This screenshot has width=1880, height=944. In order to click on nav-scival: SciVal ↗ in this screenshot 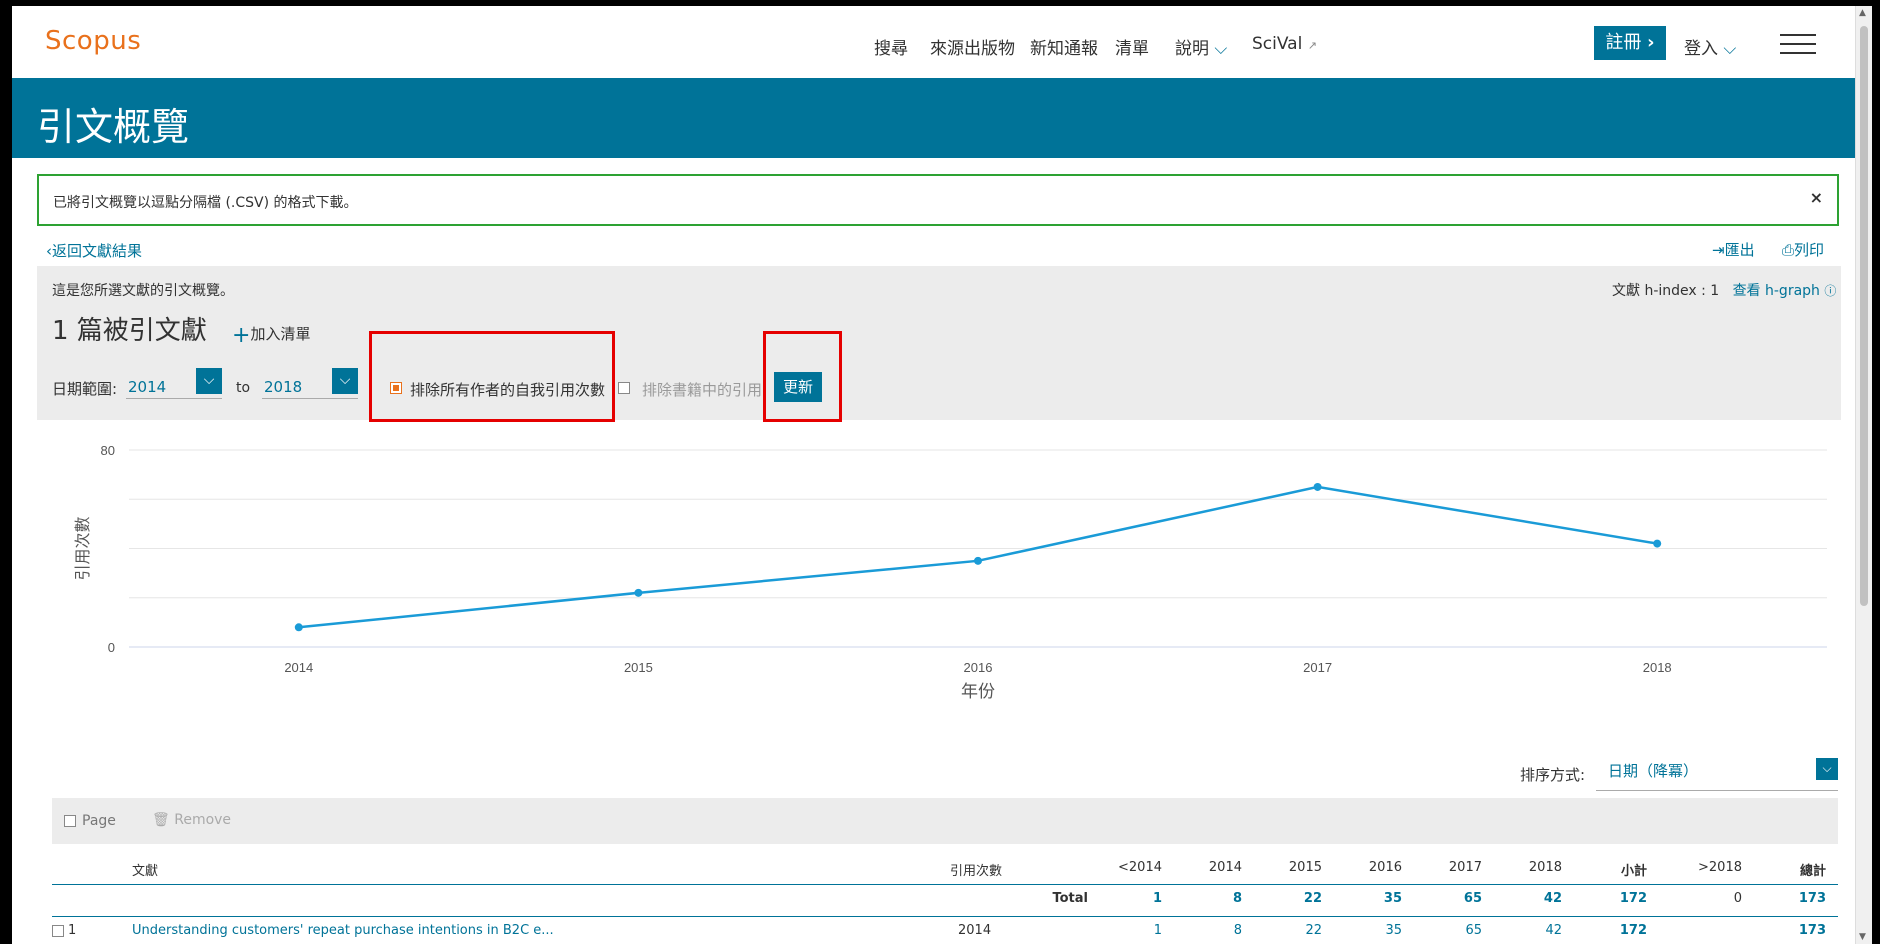, I will do `click(1284, 44)`.